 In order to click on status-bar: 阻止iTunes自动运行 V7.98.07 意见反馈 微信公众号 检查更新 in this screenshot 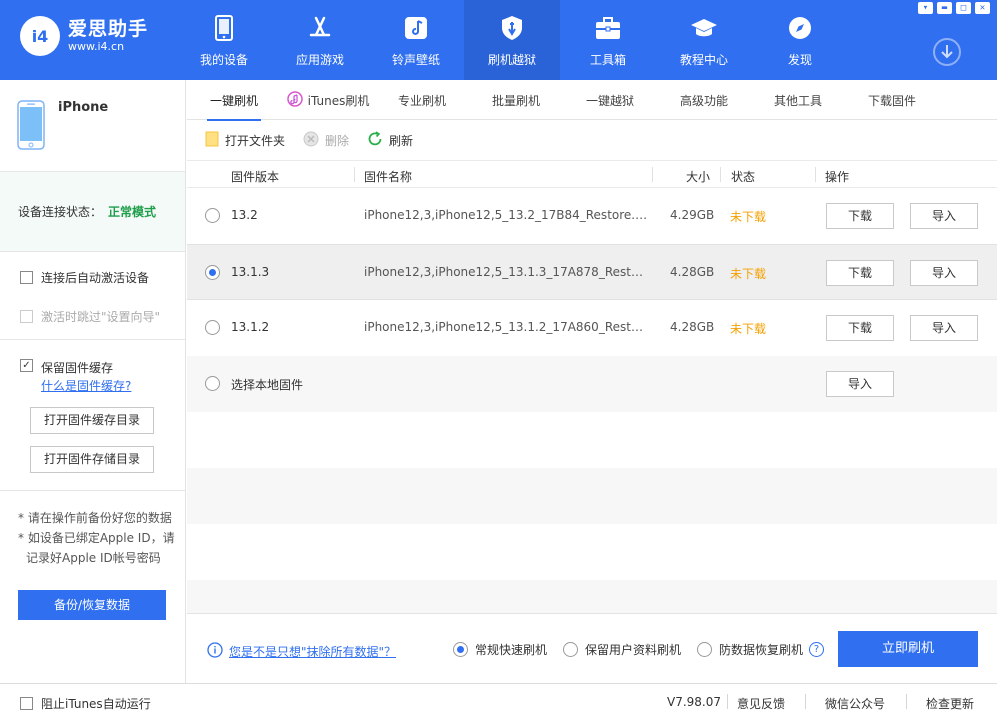, I will do `click(498, 700)`.